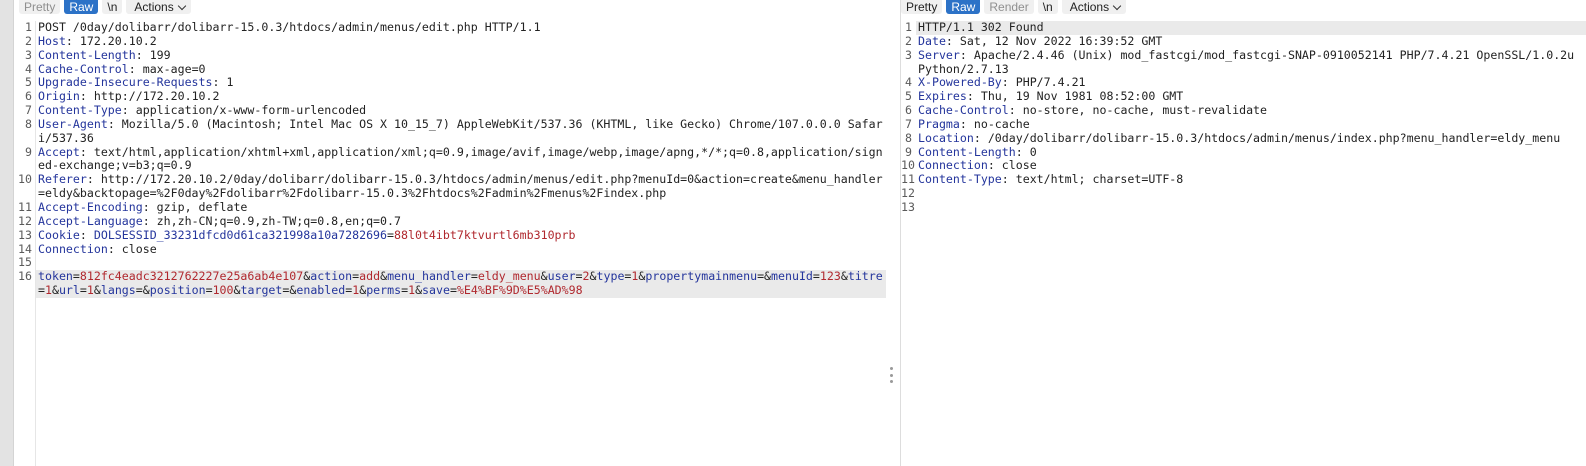  Describe the element at coordinates (52, 40) in the screenshot. I see `header-name: Host` at that location.